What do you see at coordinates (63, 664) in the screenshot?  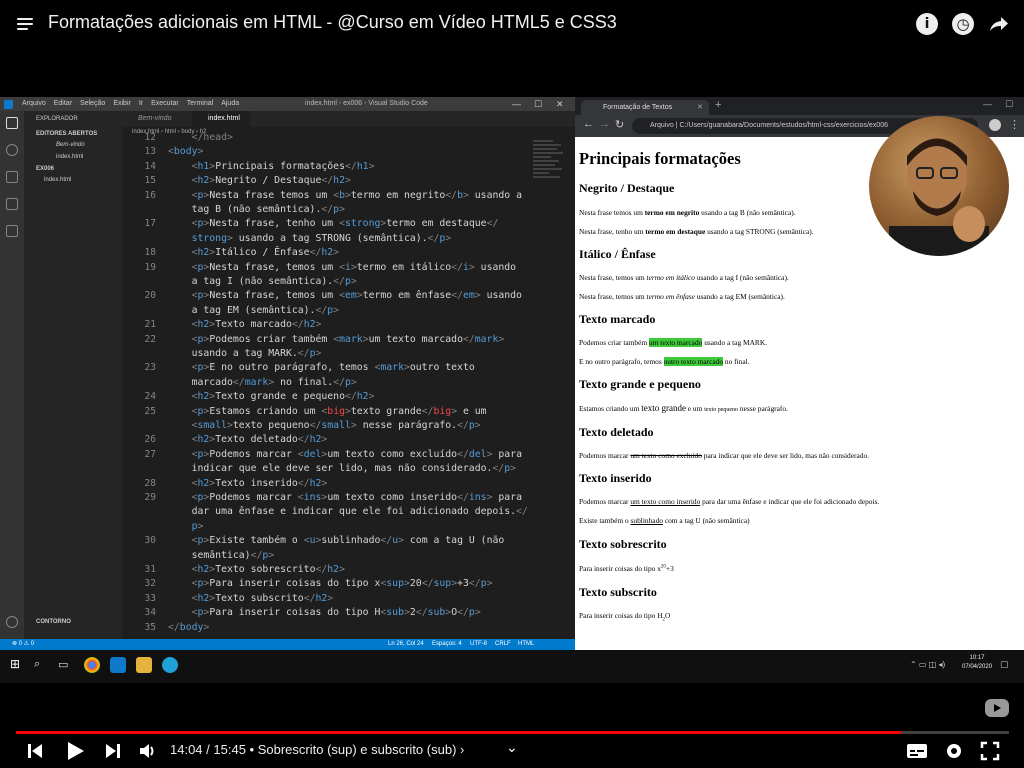 I see `task-view-icon: ▭` at bounding box center [63, 664].